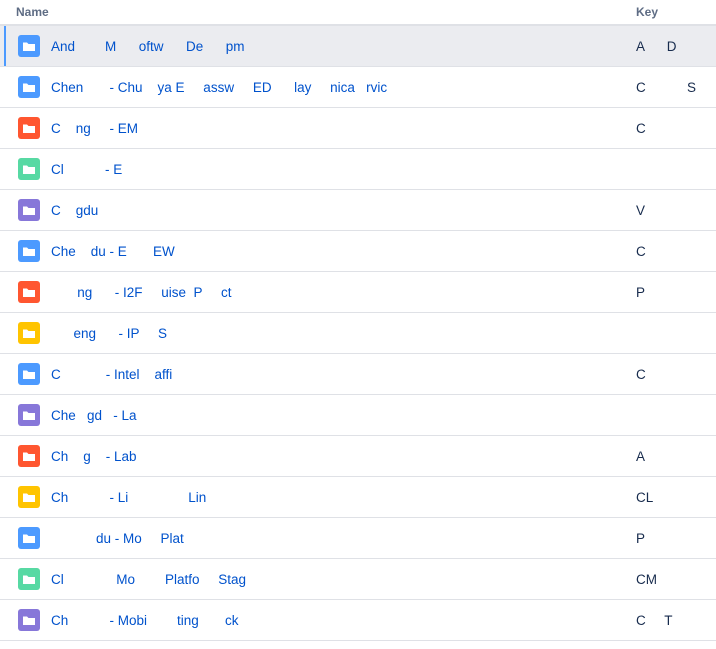 This screenshot has width=716, height=649. I want to click on table-row: C gdu V, so click(358, 210).